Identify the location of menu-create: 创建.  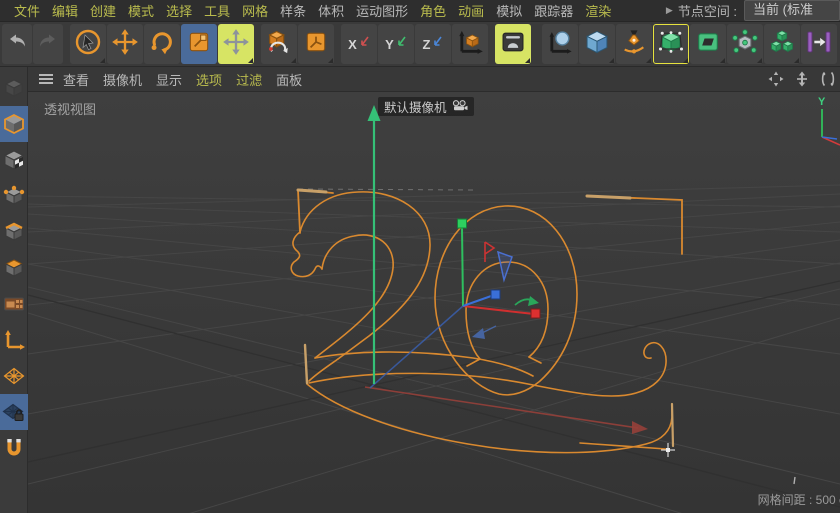
(103, 10).